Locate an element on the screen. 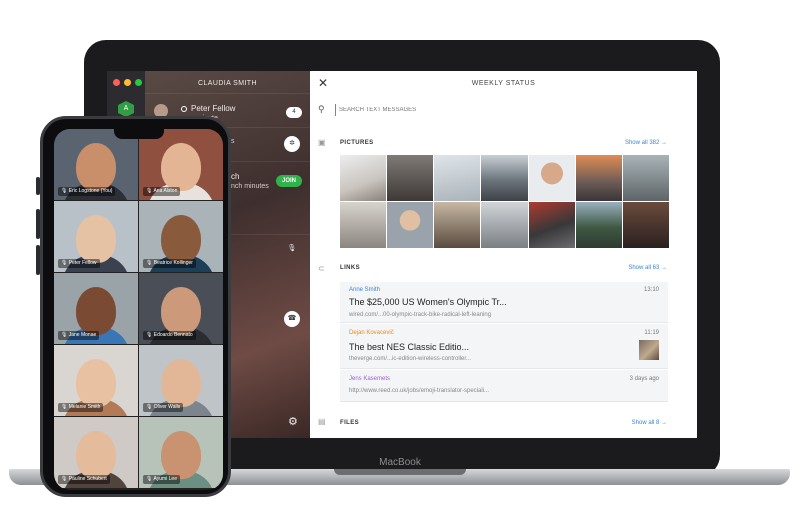 The image size is (800, 523). video-tile: 🎙 Peter Fellow is located at coordinates (96, 236).